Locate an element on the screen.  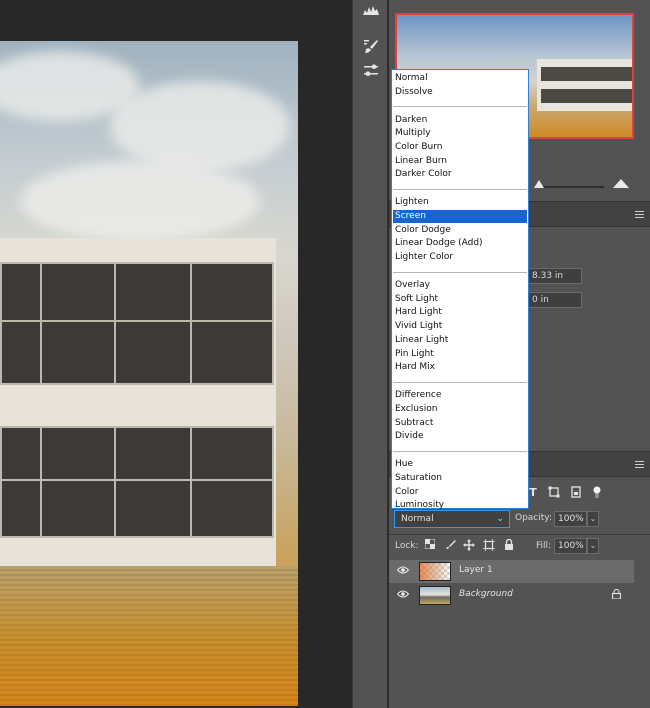
blend-mode-option-hue: Hue is located at coordinates (460, 464).